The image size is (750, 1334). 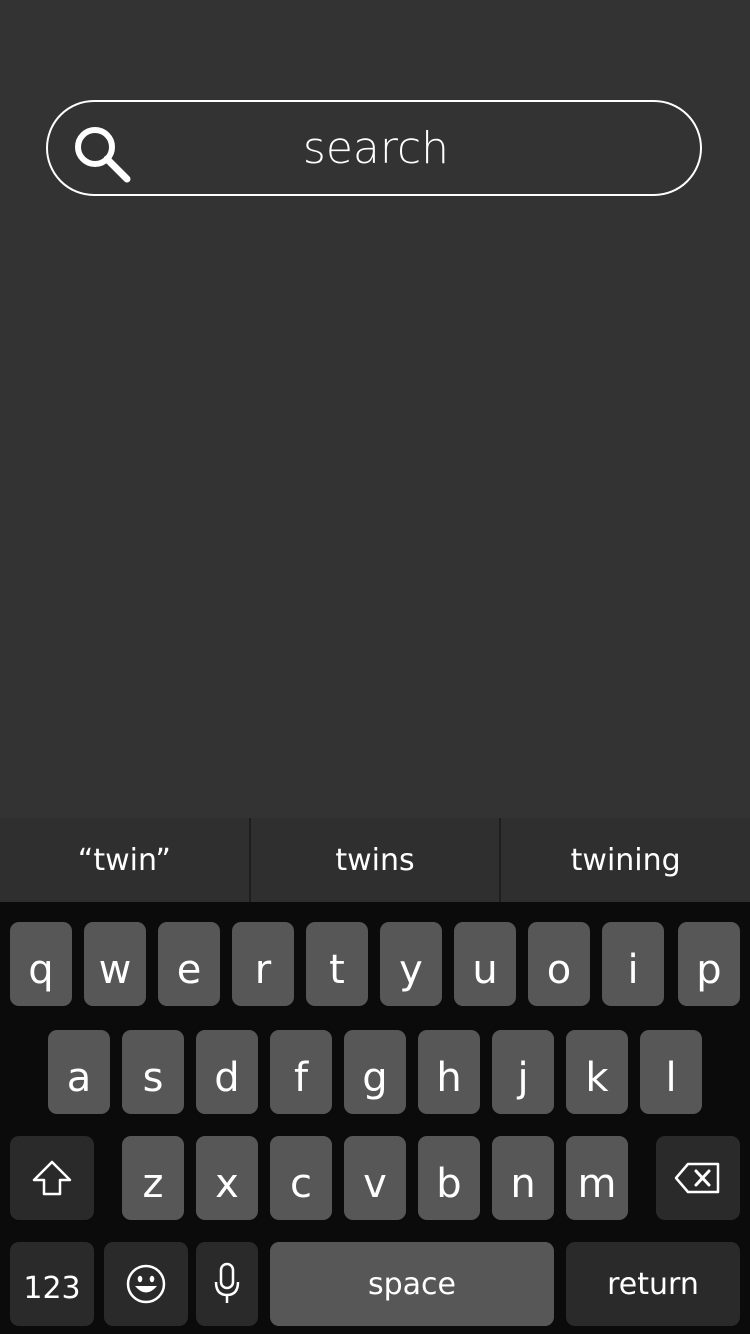 I want to click on key-c: c, so click(x=301, y=1178).